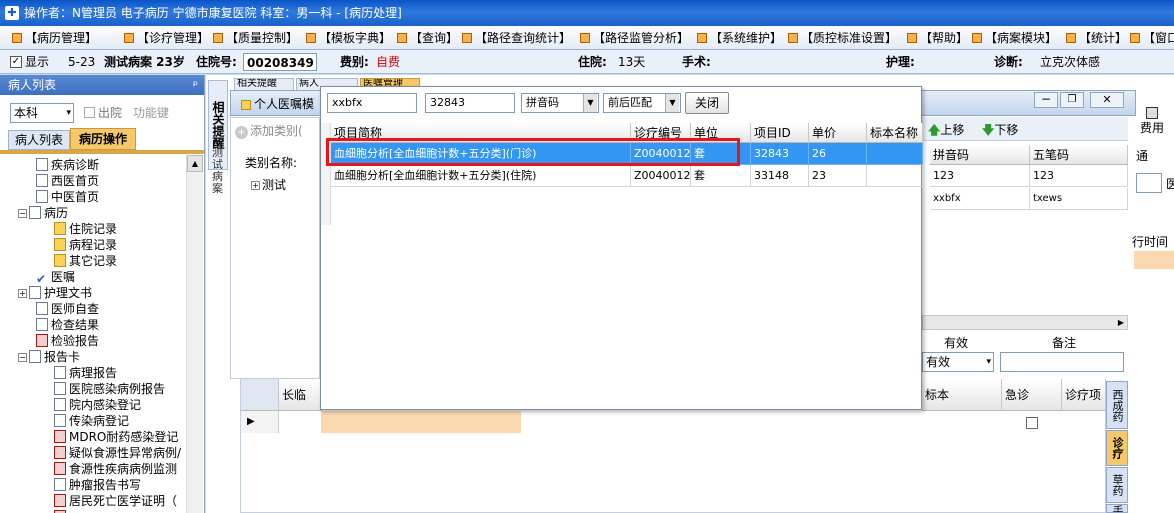 The height and width of the screenshot is (513, 1174). What do you see at coordinates (1117, 485) in the screenshot?
I see `vtab-herbal: 草药` at bounding box center [1117, 485].